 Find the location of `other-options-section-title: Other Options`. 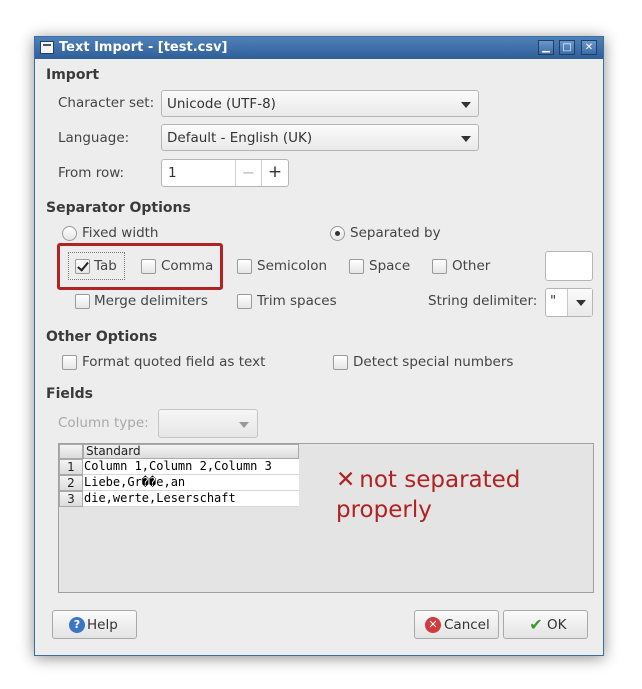

other-options-section-title: Other Options is located at coordinates (102, 337).